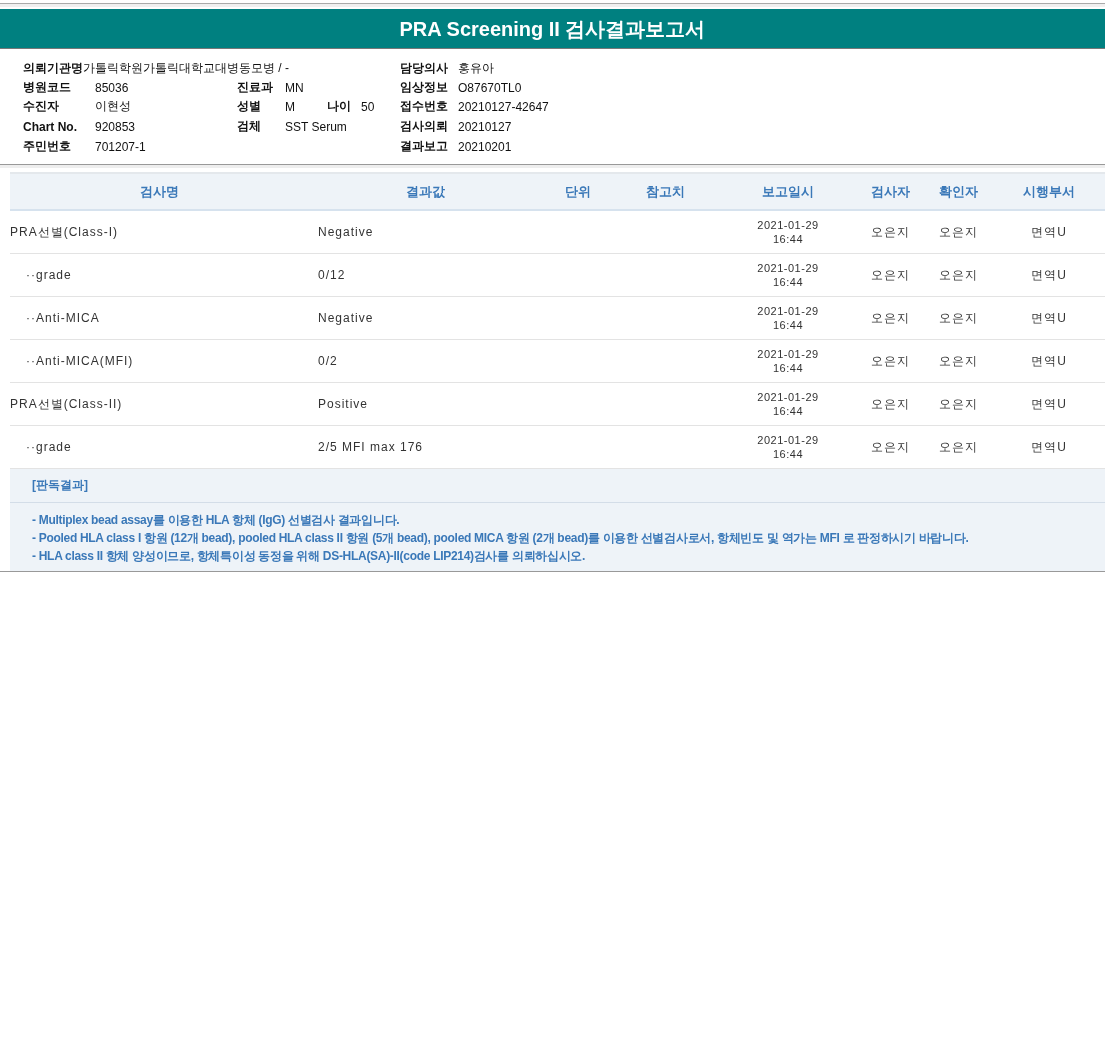 The width and height of the screenshot is (1105, 1040). Describe the element at coordinates (890, 191) in the screenshot. I see `column-header: 검사자` at that location.